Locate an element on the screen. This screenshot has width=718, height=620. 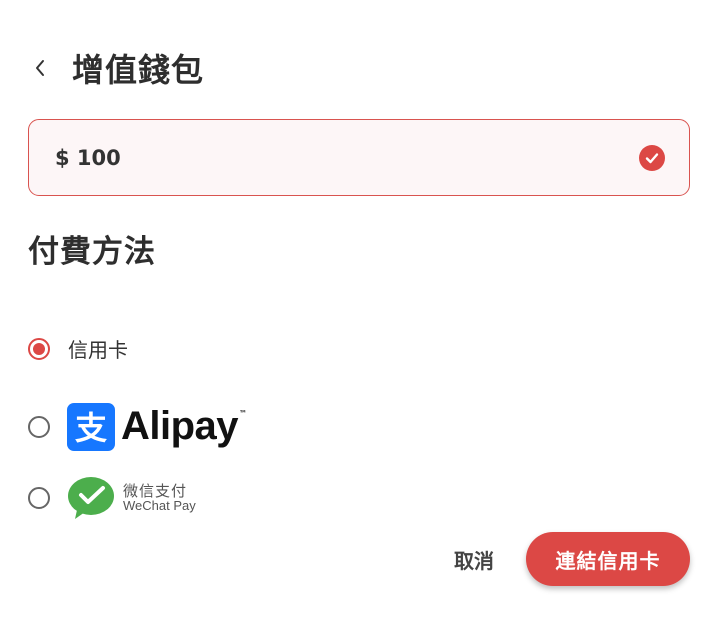
payment-option-wechat-pay: 微信支付 WeChat Pay is located at coordinates (112, 498).